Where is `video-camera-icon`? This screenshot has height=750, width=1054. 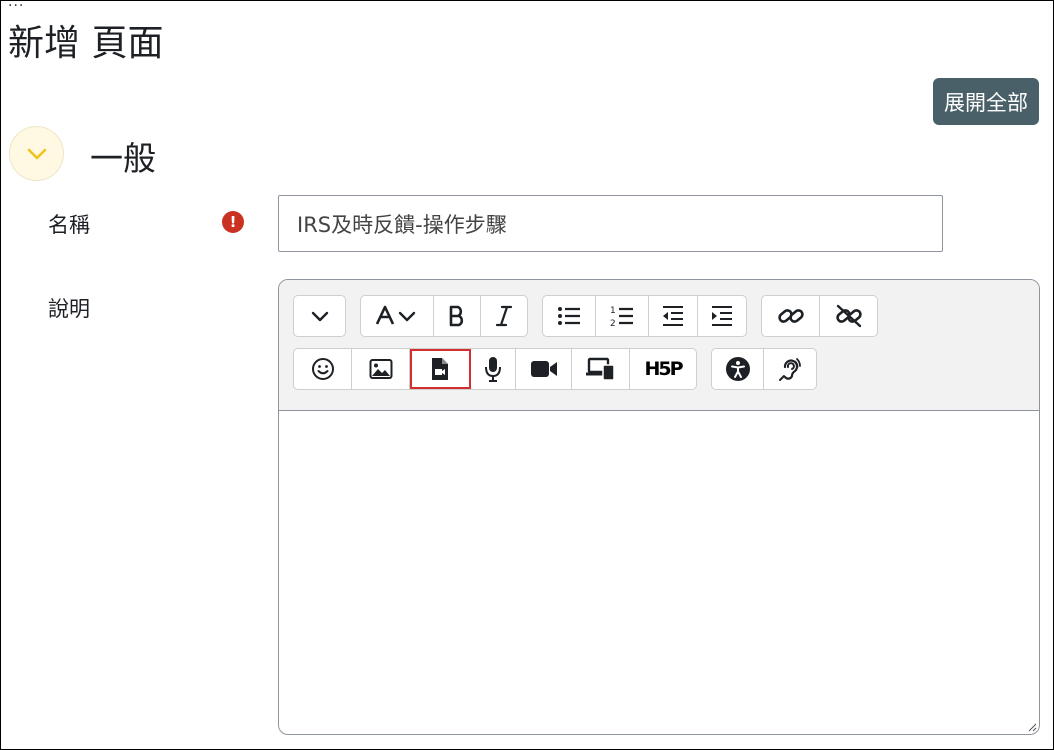
video-camera-icon is located at coordinates (543, 369).